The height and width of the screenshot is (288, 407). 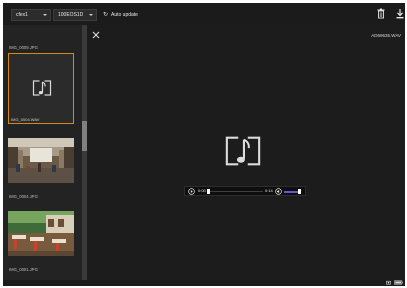 What do you see at coordinates (23, 47) in the screenshot?
I see `thumbnail-label: IMG_0009.JPG` at bounding box center [23, 47].